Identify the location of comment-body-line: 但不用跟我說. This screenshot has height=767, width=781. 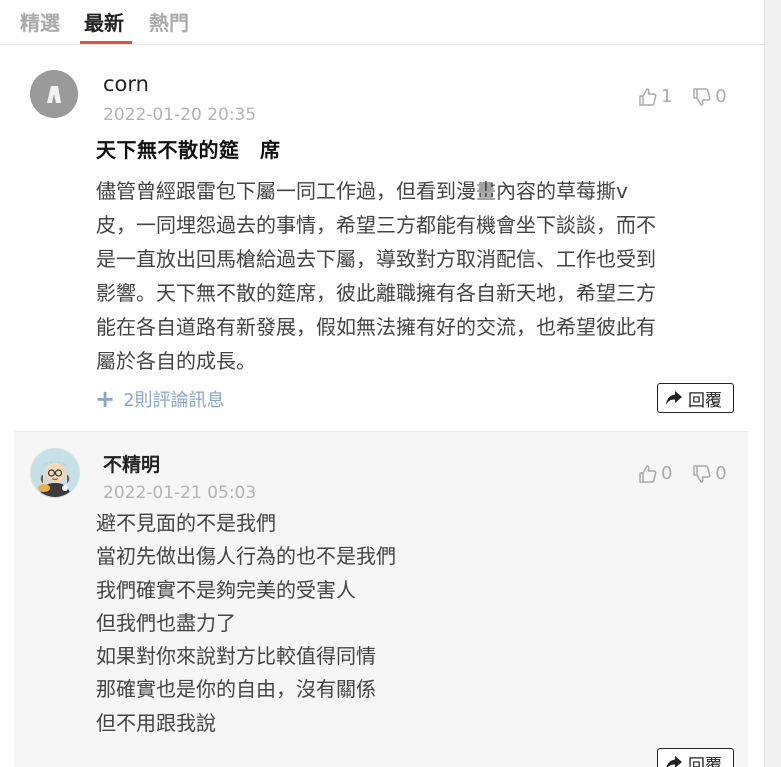
(156, 722).